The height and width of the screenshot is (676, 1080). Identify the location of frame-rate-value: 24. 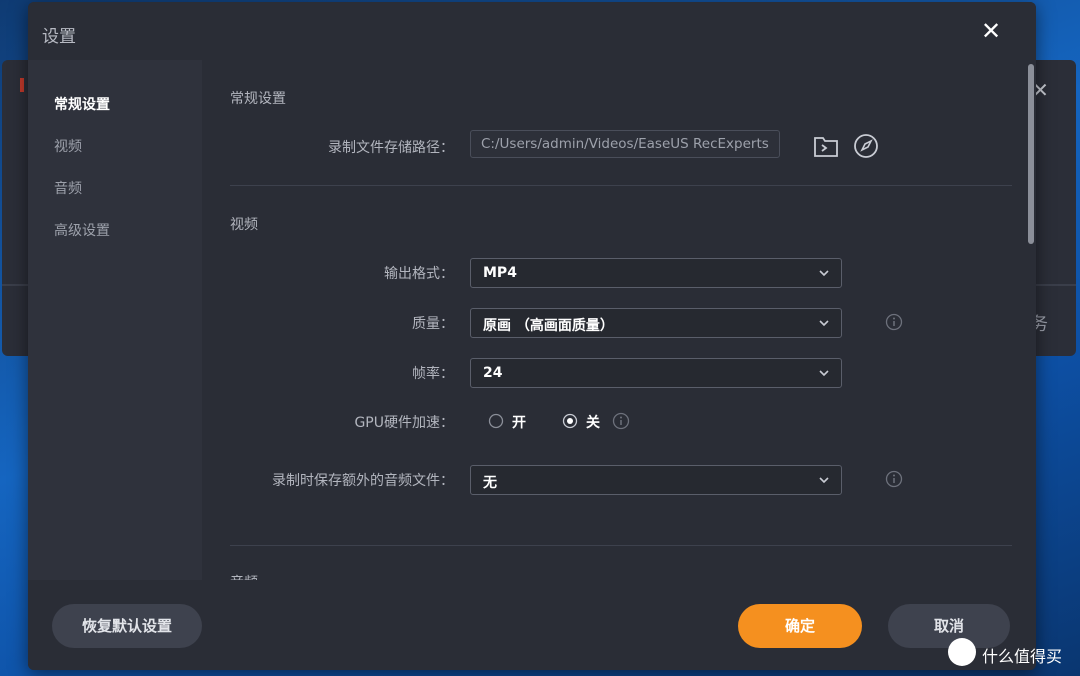
(493, 373).